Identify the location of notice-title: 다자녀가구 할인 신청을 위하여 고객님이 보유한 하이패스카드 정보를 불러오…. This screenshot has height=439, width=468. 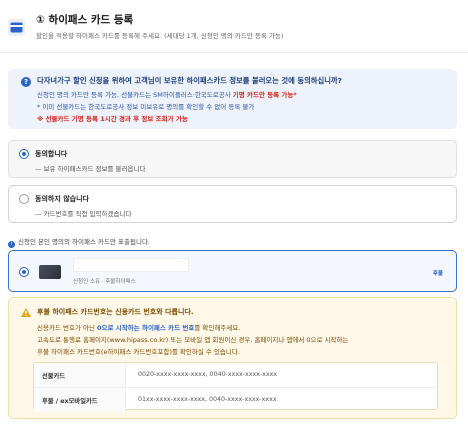
(189, 80).